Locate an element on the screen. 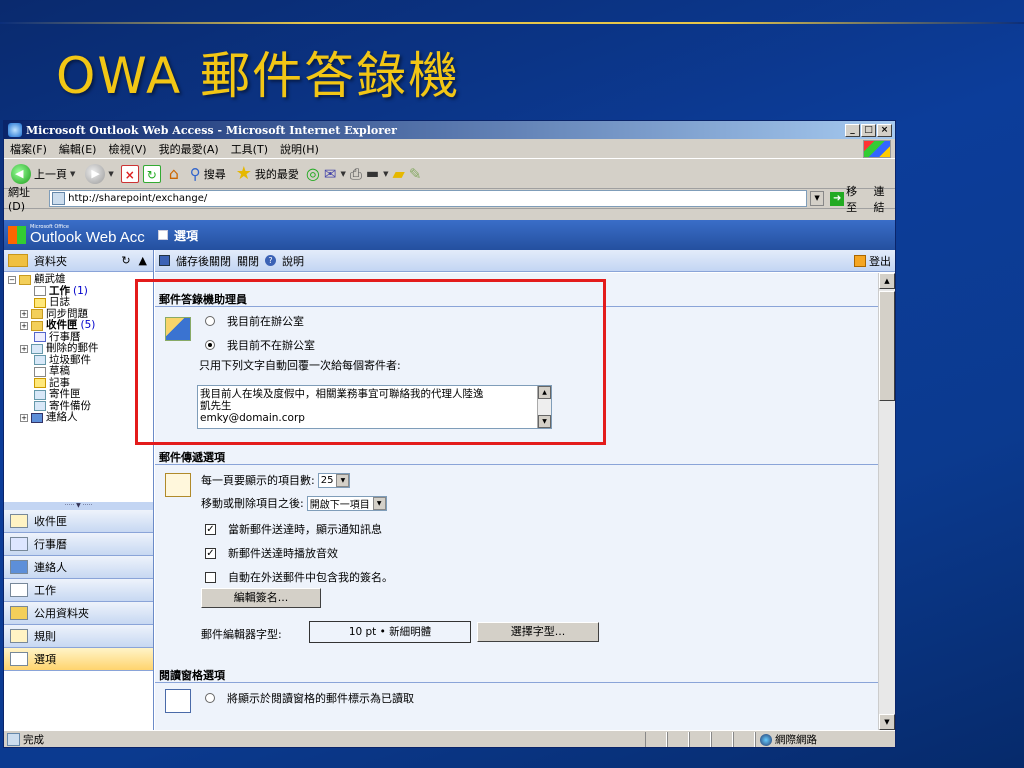 The width and height of the screenshot is (1024, 768). stop-icon: × is located at coordinates (129, 173).